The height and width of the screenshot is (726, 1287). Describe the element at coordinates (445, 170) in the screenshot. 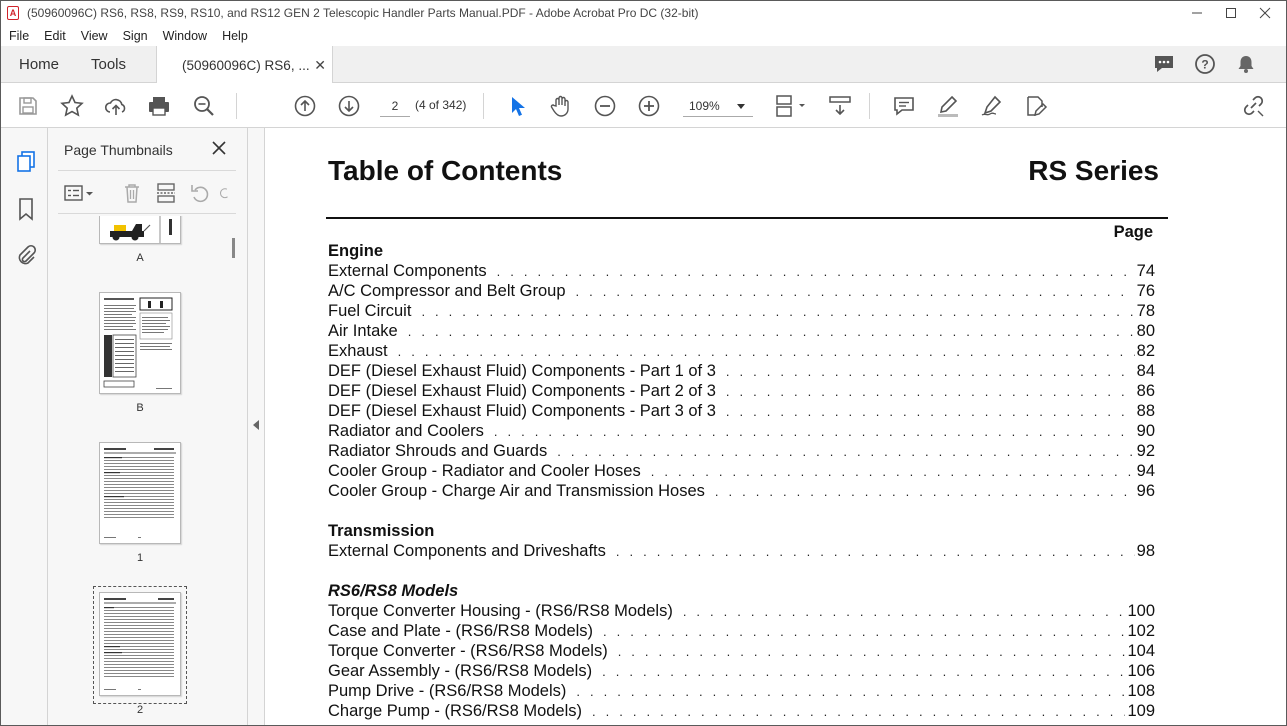

I see `document-title: Table of Contents` at that location.